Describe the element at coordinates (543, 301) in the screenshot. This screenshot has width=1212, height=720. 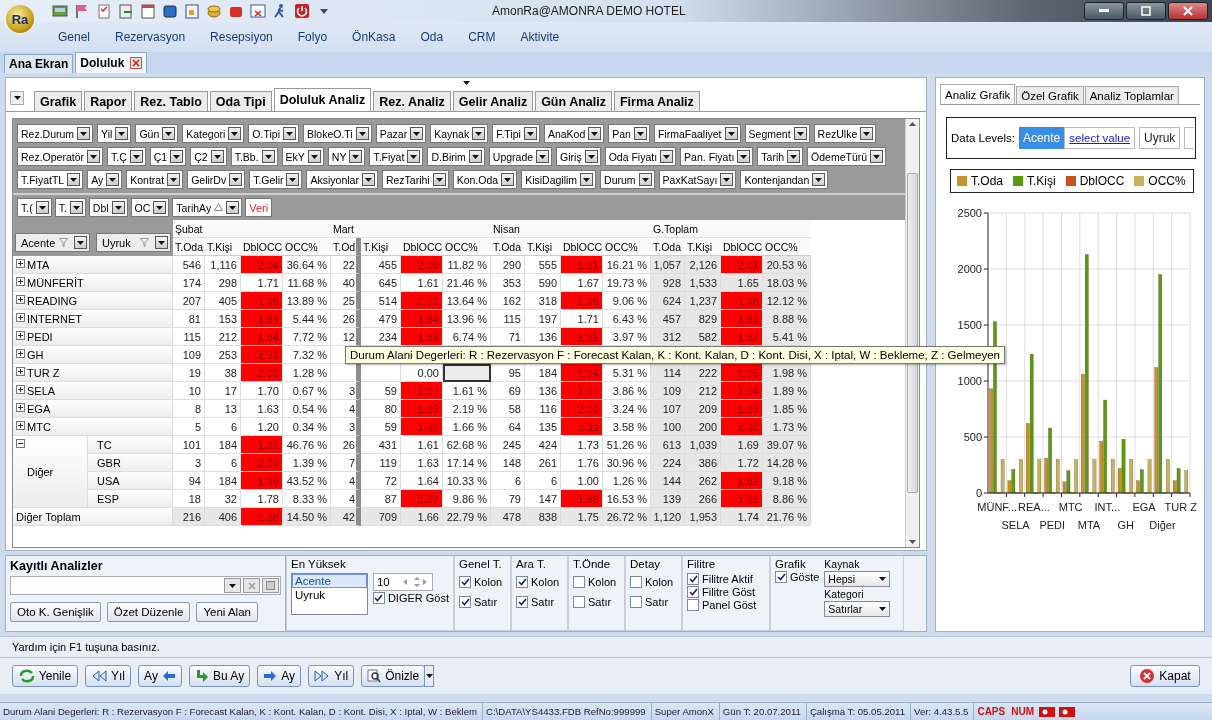
I see `table-cell: 318` at that location.